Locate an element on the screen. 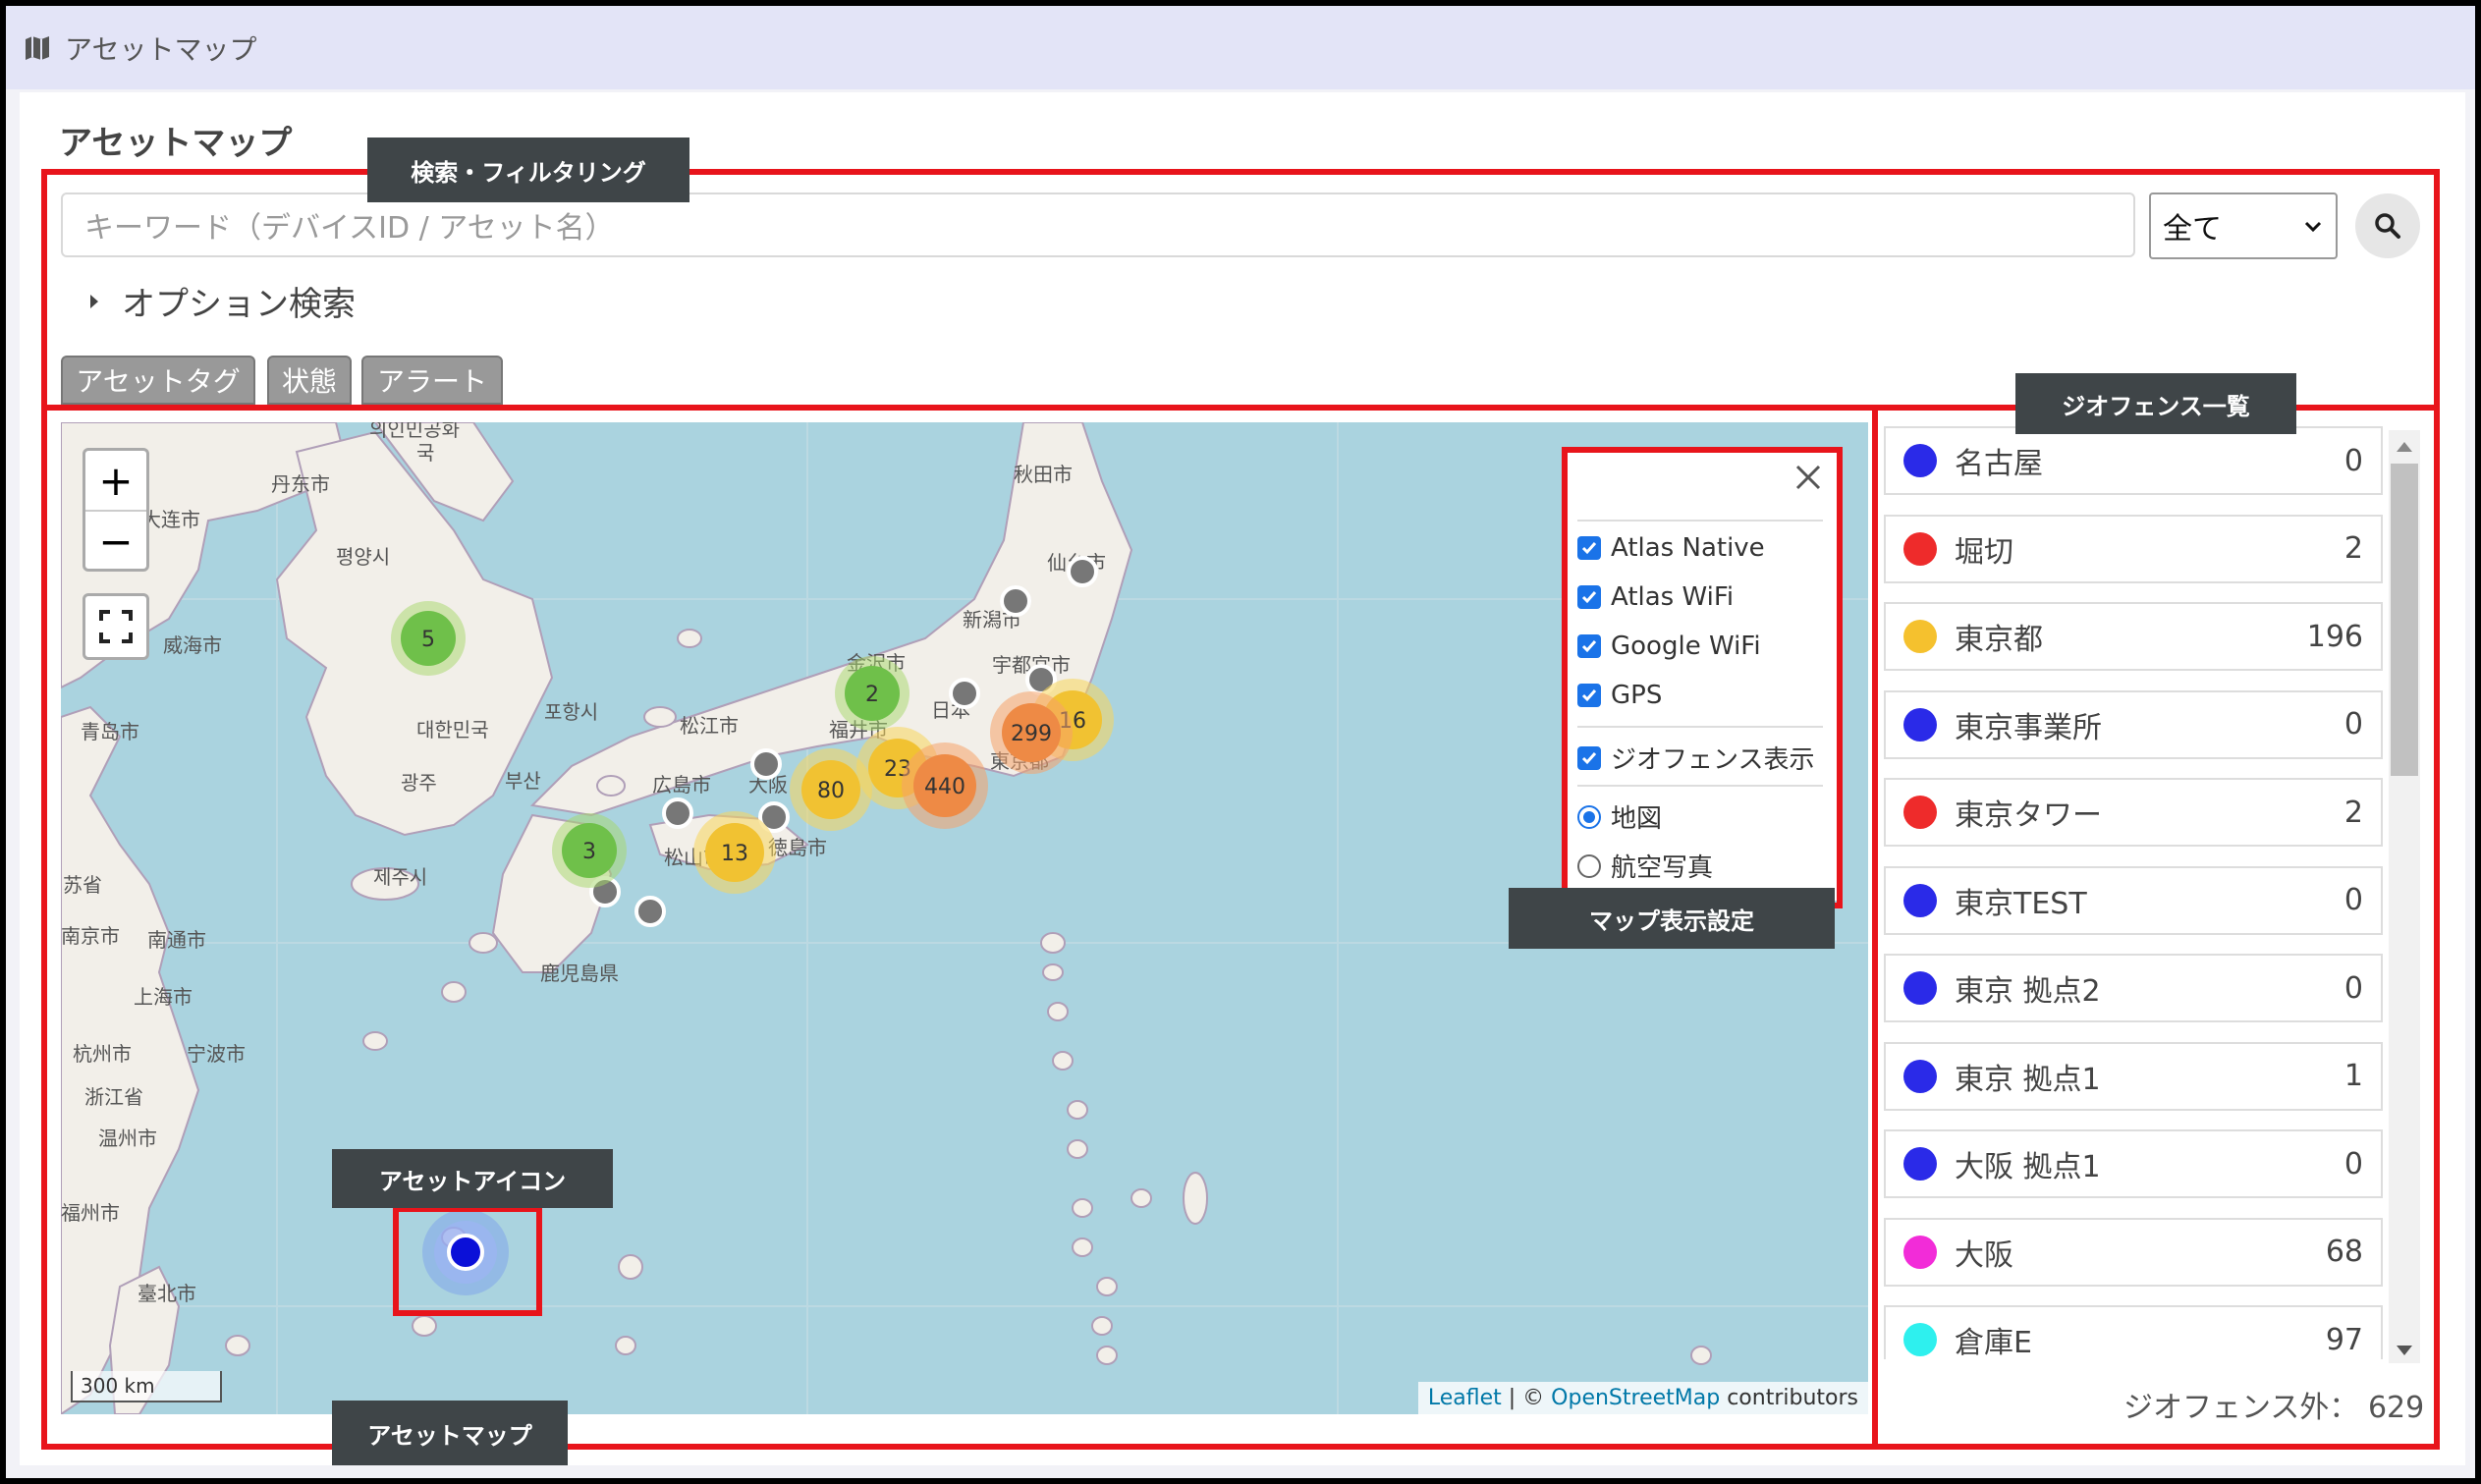 This screenshot has width=2481, height=1484. annotation-box-map-settings is located at coordinates (1702, 677).